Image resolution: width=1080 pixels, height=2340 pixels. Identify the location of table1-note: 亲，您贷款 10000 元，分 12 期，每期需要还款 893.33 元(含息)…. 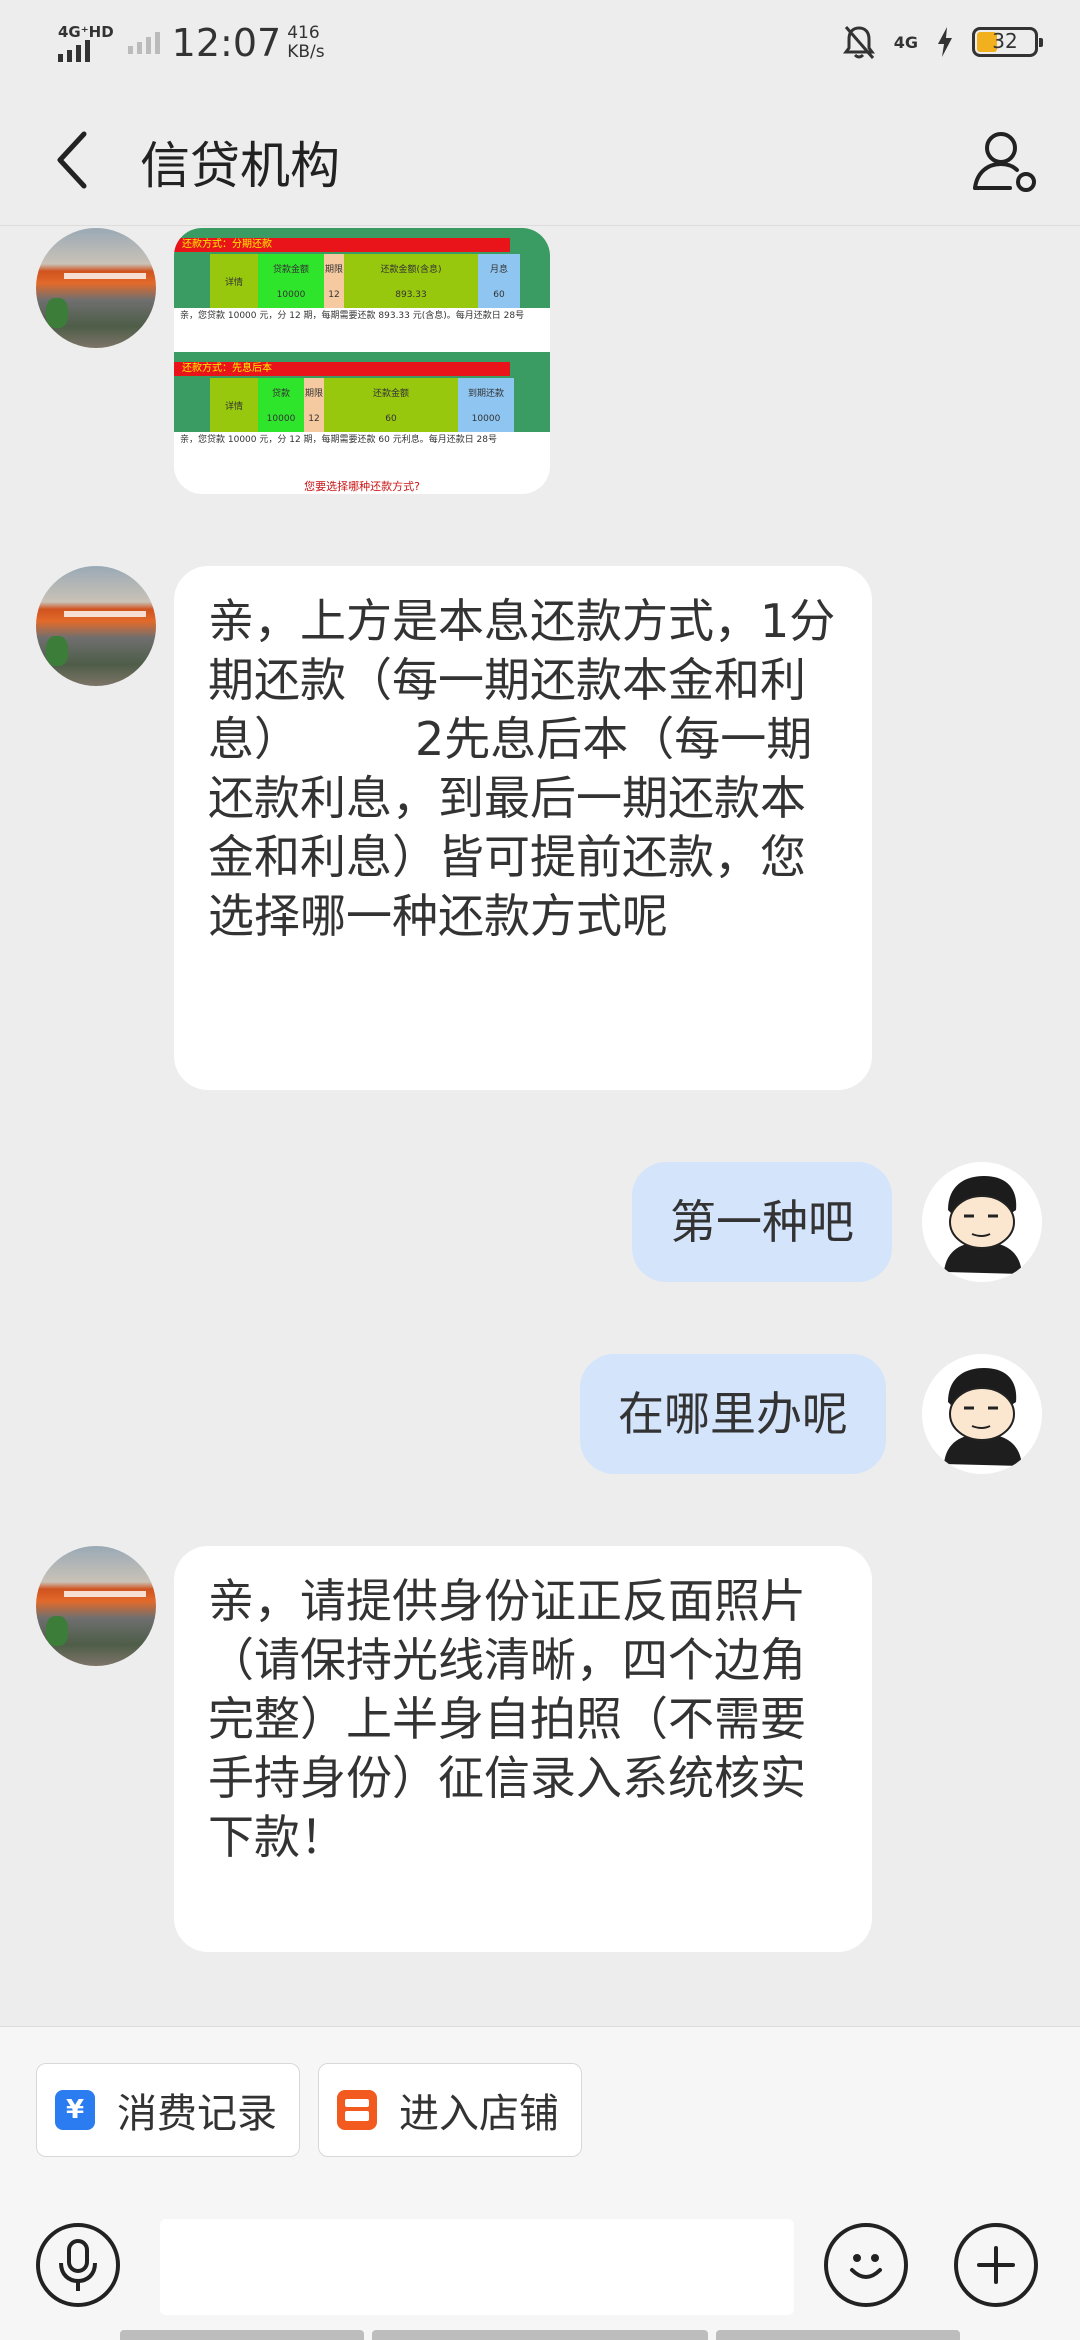
(362, 325).